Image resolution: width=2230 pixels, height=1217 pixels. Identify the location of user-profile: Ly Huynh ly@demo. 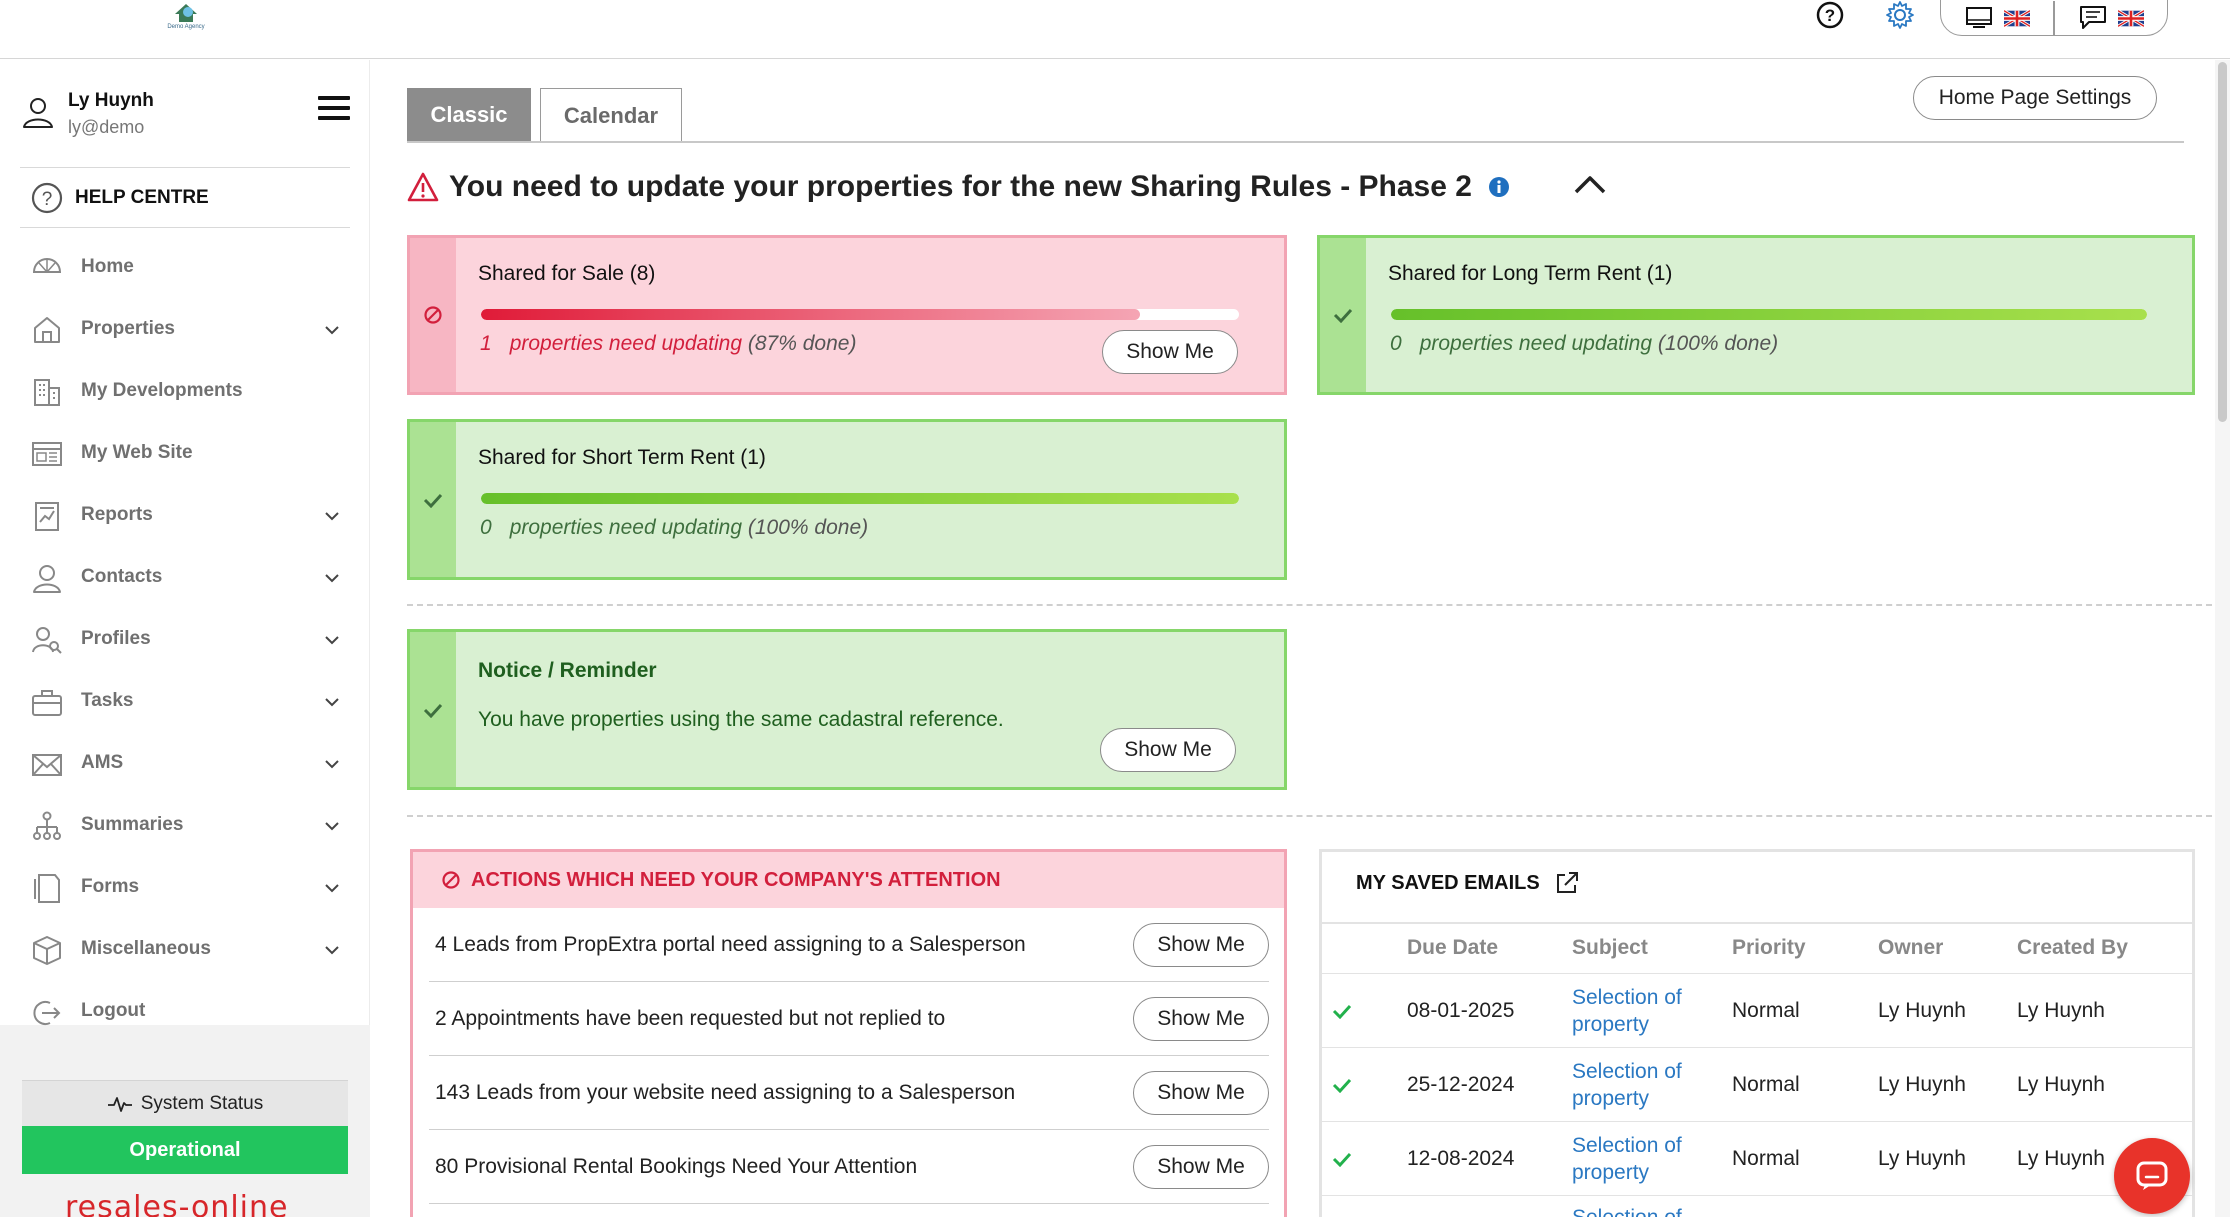
(185, 123).